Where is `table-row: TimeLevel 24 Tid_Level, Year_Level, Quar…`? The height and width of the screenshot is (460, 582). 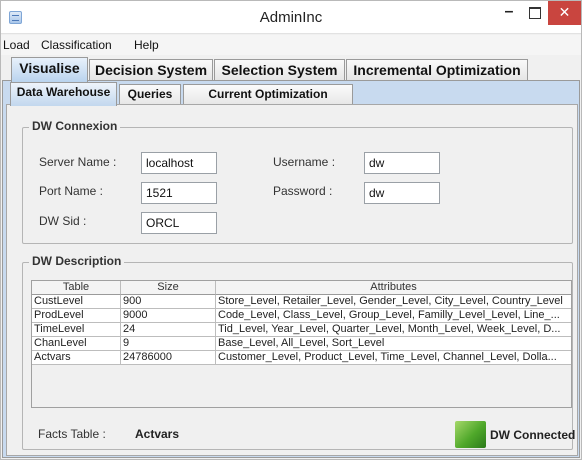
table-row: TimeLevel 24 Tid_Level, Year_Level, Quar… is located at coordinates (301, 330).